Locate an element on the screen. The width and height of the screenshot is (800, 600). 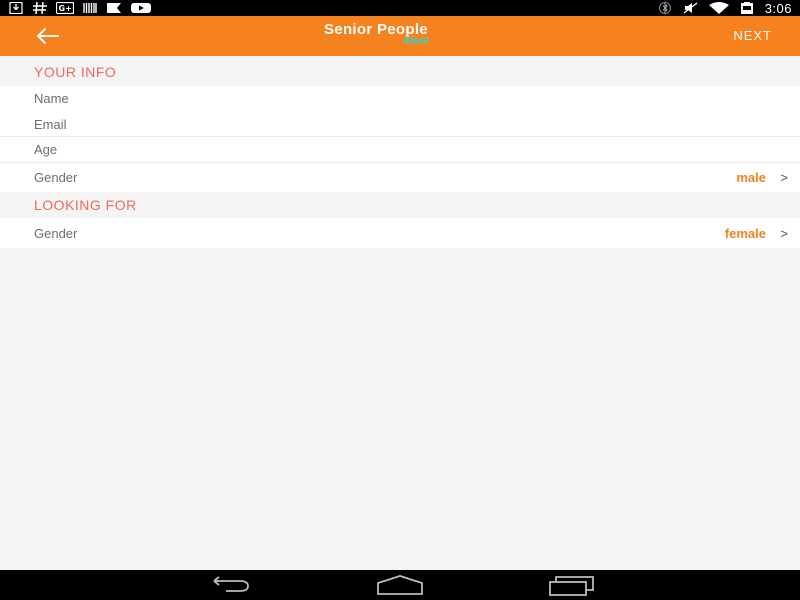
name-email-group: Name Email is located at coordinates (400, 111).